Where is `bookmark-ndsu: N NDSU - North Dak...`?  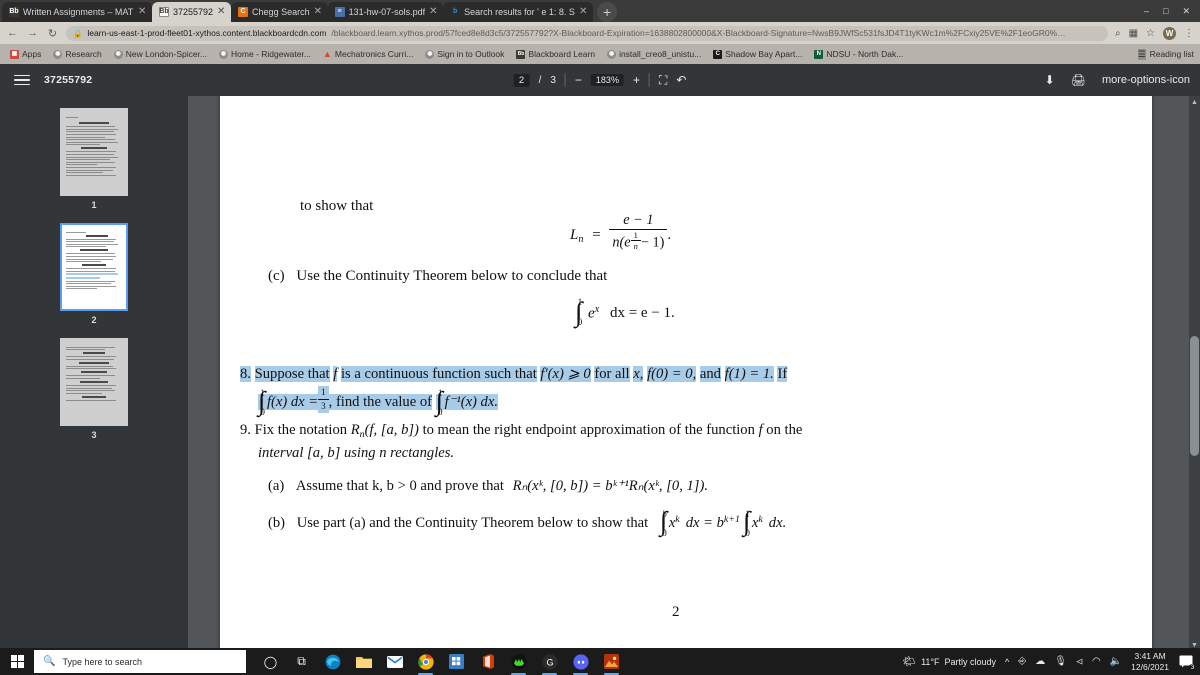
bookmark-ndsu: N NDSU - North Dak... is located at coordinates (858, 54).